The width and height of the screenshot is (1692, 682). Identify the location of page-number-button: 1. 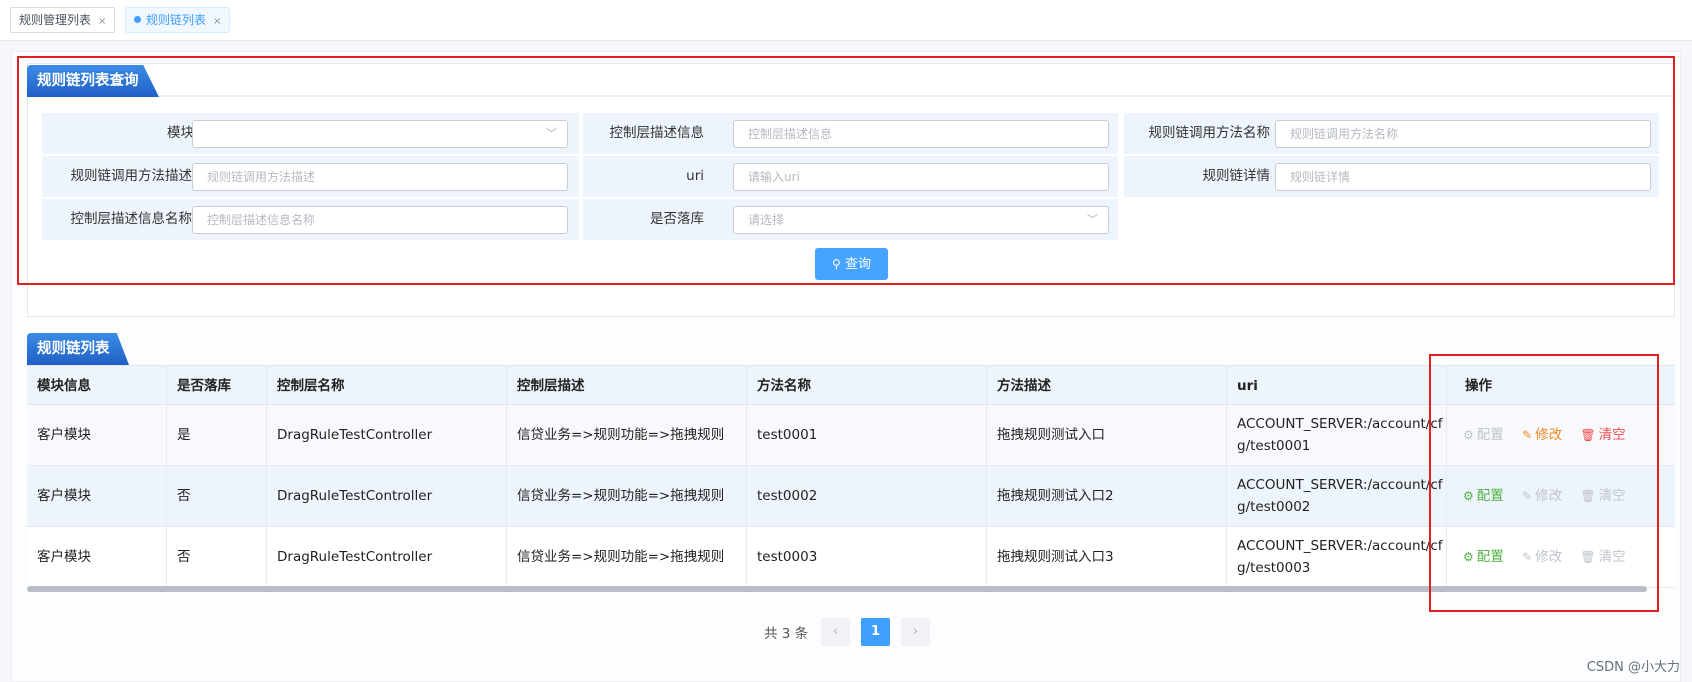
(875, 632).